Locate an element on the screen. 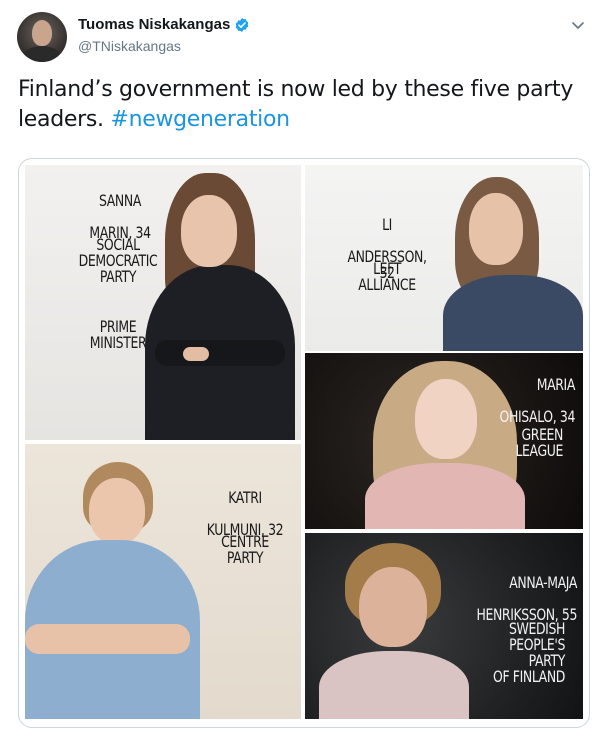 The image size is (607, 737). avatar is located at coordinates (42, 37).